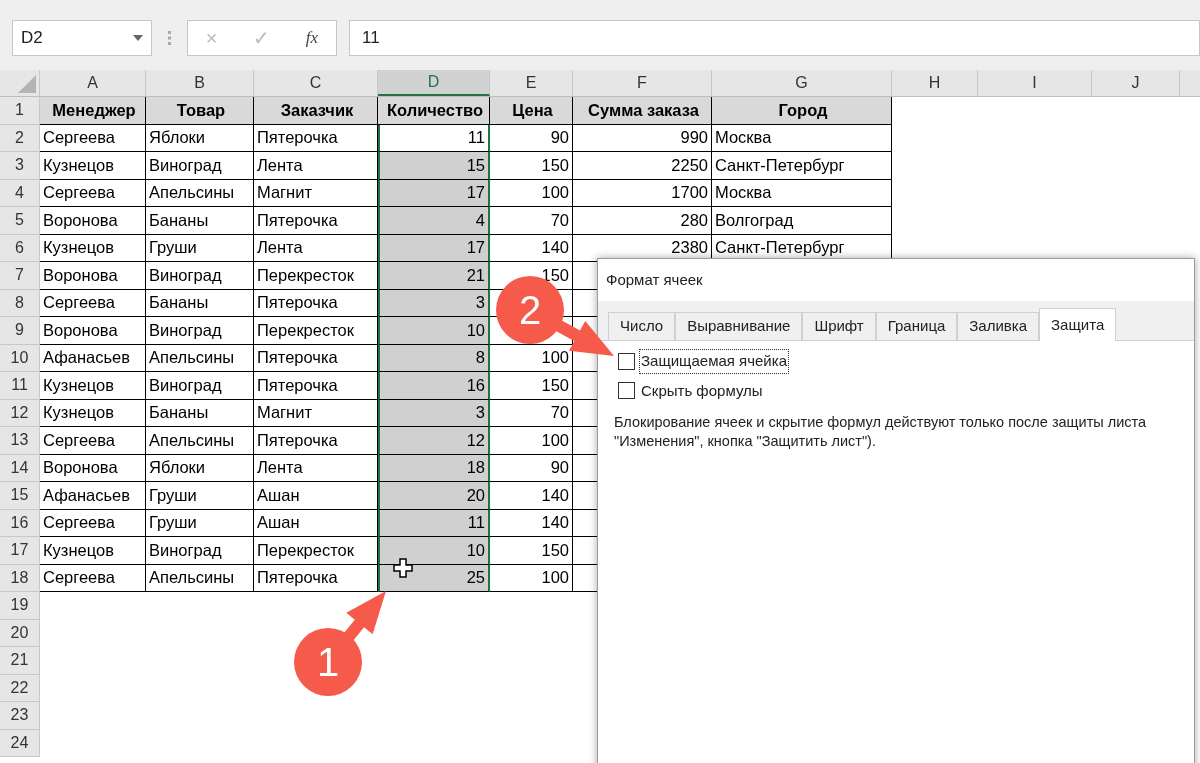 This screenshot has height=763, width=1200. I want to click on table-cell: Город, so click(802, 111).